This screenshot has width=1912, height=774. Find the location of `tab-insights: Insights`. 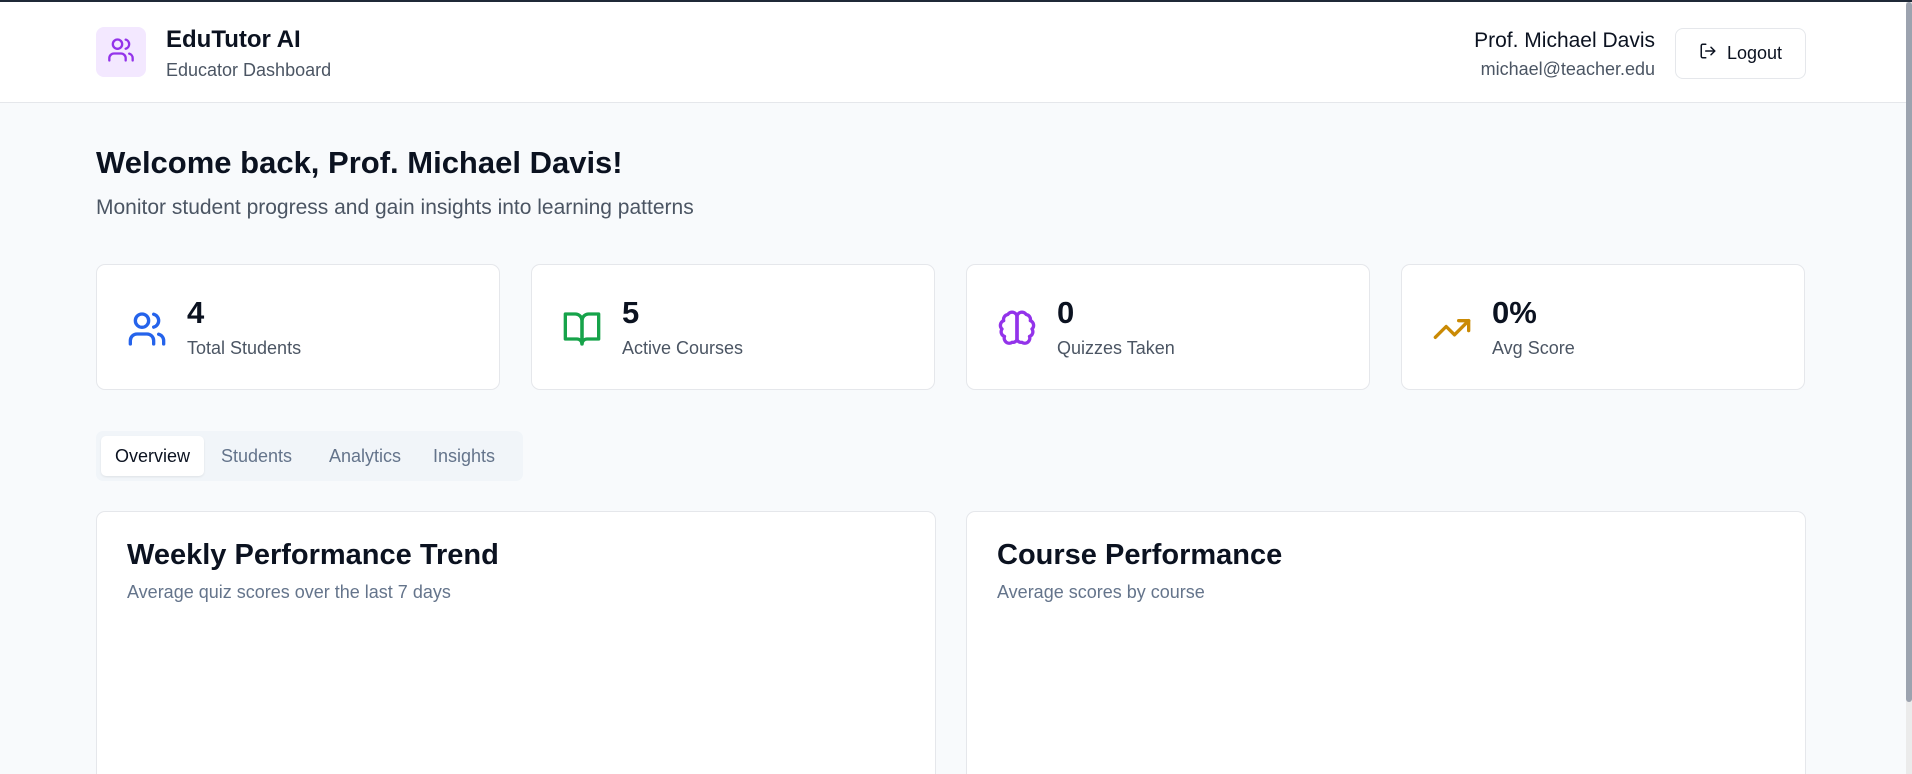

tab-insights: Insights is located at coordinates (464, 456).